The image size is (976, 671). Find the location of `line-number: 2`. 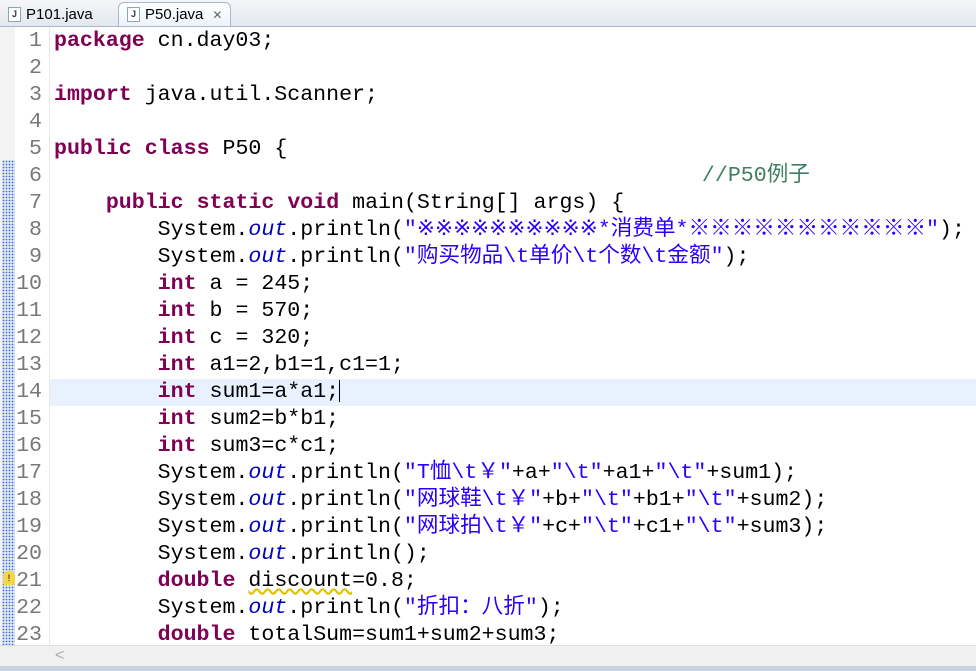

line-number: 2 is located at coordinates (35, 68).